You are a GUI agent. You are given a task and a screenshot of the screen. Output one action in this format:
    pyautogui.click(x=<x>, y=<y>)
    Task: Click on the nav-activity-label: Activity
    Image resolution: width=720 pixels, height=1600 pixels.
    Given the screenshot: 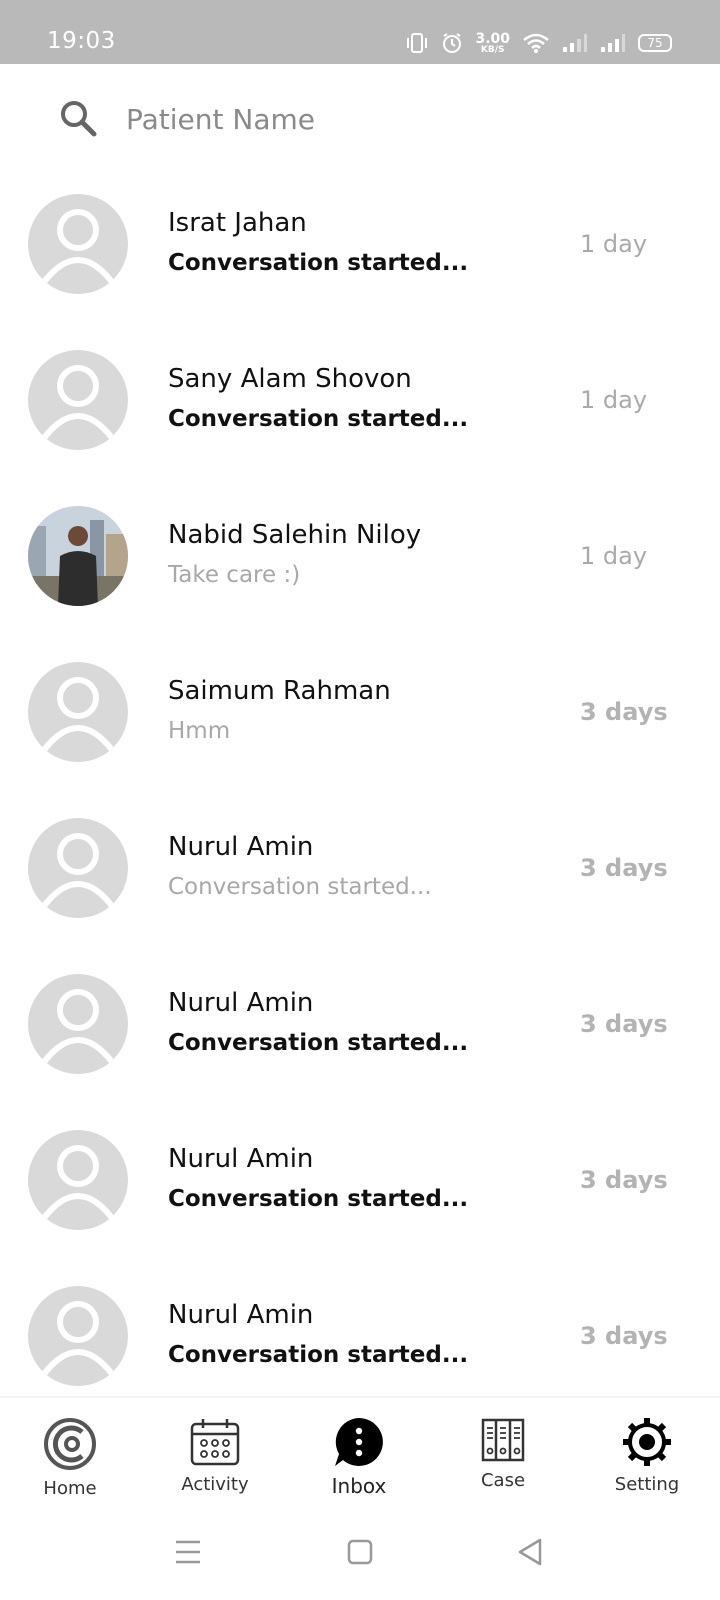 What is the action you would take?
    pyautogui.click(x=215, y=1484)
    